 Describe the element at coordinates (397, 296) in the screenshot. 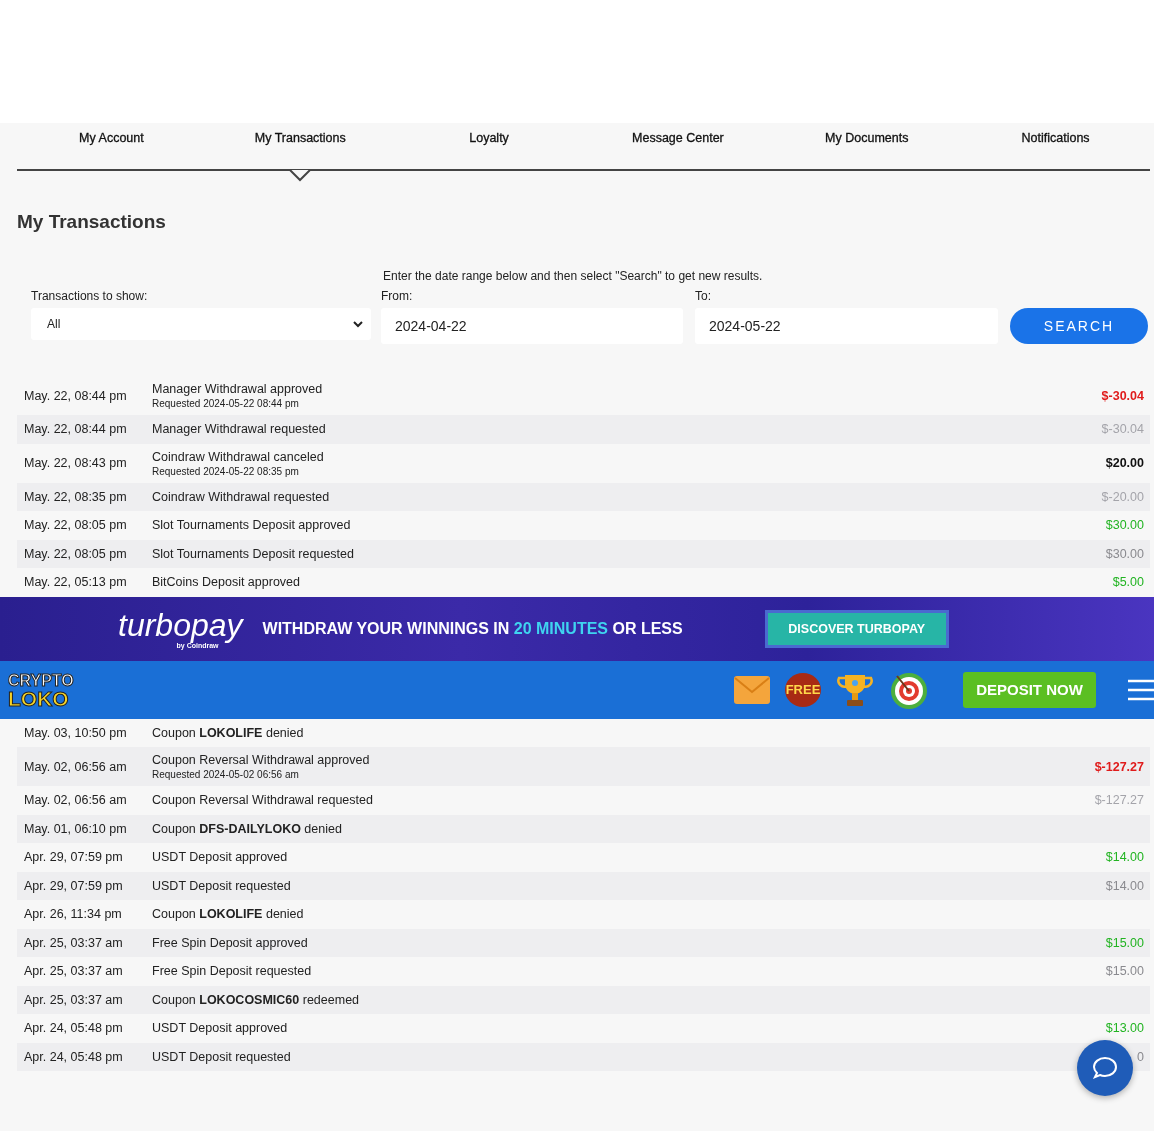

I see `field-label: From:` at that location.